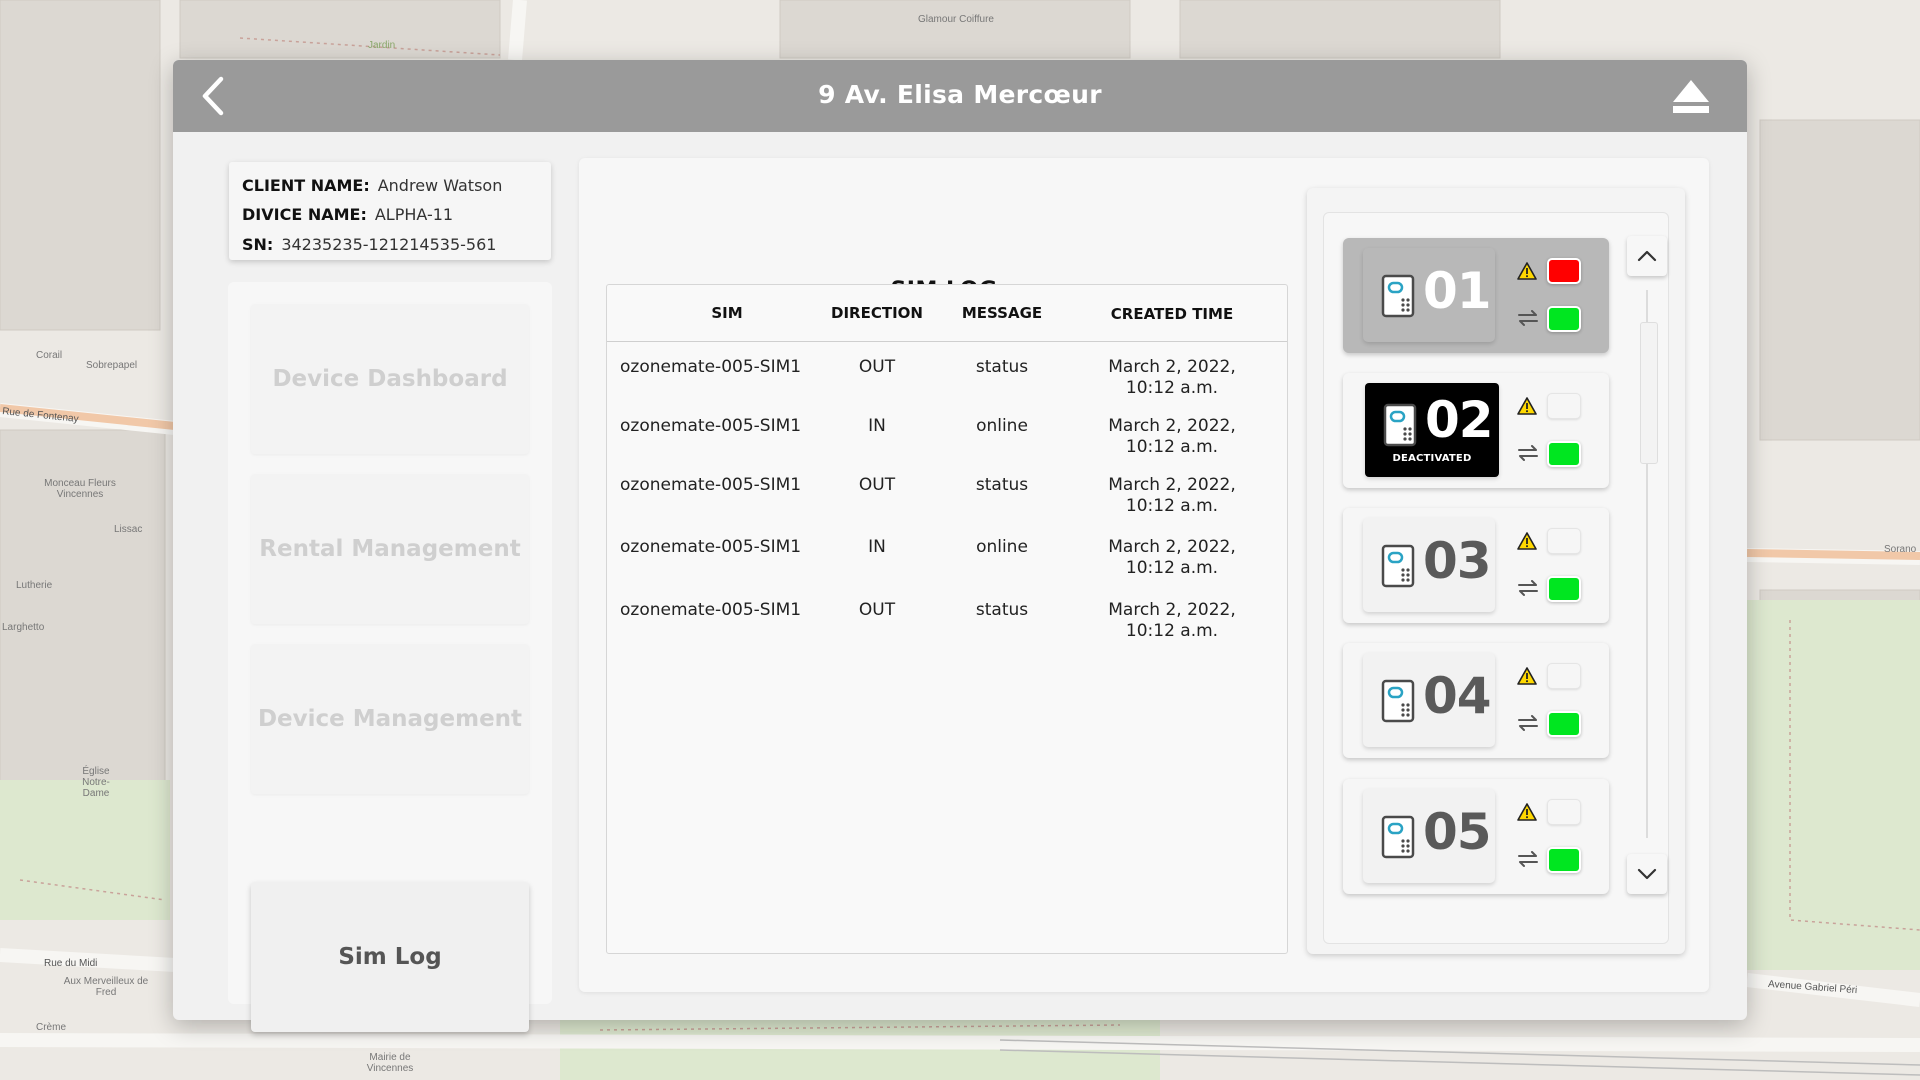 Image resolution: width=1920 pixels, height=1080 pixels. What do you see at coordinates (390, 719) in the screenshot?
I see `nav-device-management: Device Management` at bounding box center [390, 719].